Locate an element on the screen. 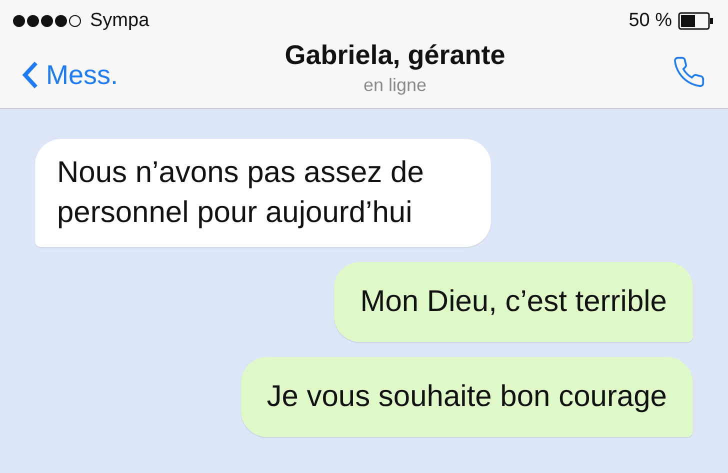  chevron-icon is located at coordinates (30, 75).